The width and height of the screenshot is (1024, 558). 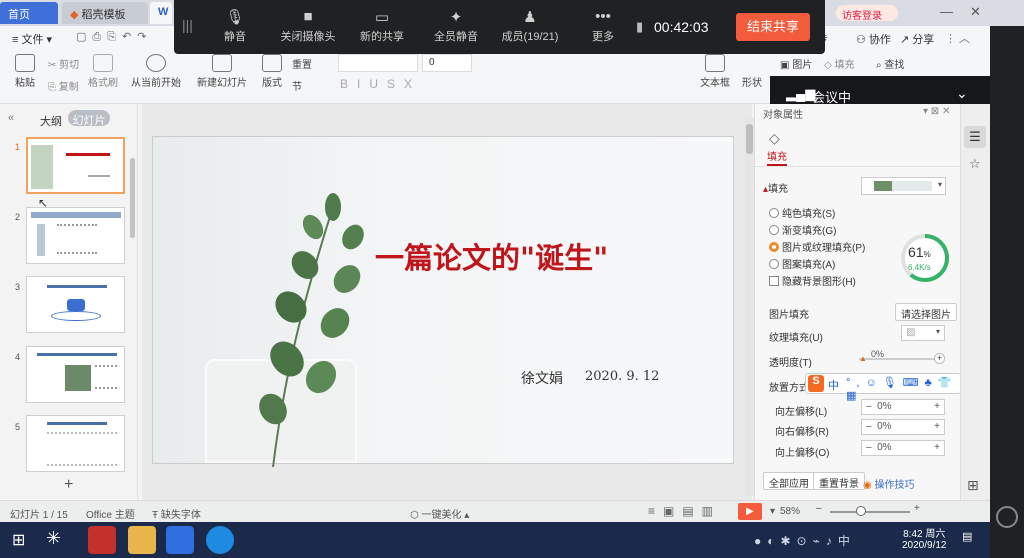 What do you see at coordinates (447, 63) in the screenshot?
I see `font-size-select: 0` at bounding box center [447, 63].